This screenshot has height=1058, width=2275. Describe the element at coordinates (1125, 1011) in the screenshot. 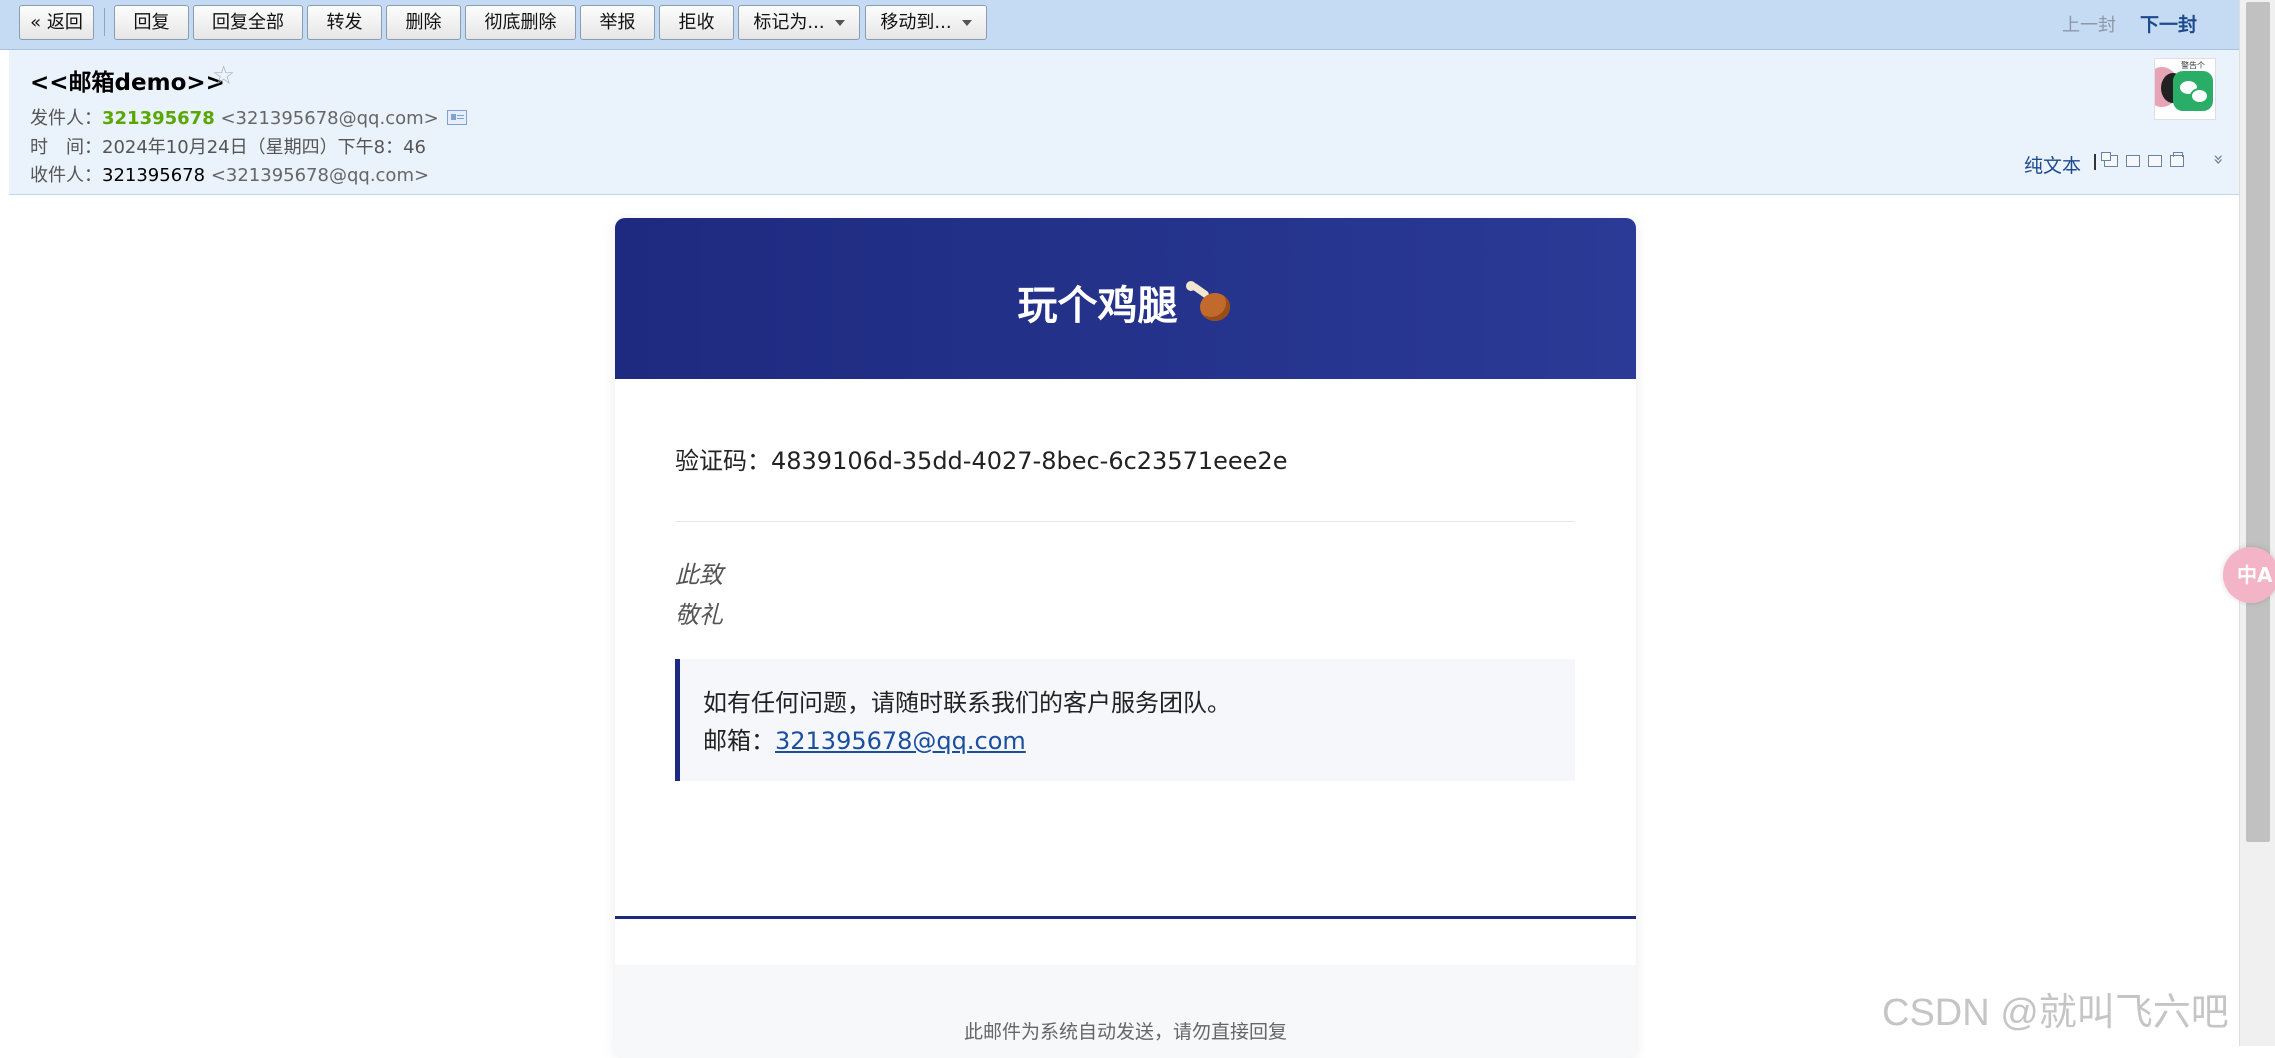

I see `email-footer: 此邮件为系统自动发送，请勿直接回复` at that location.